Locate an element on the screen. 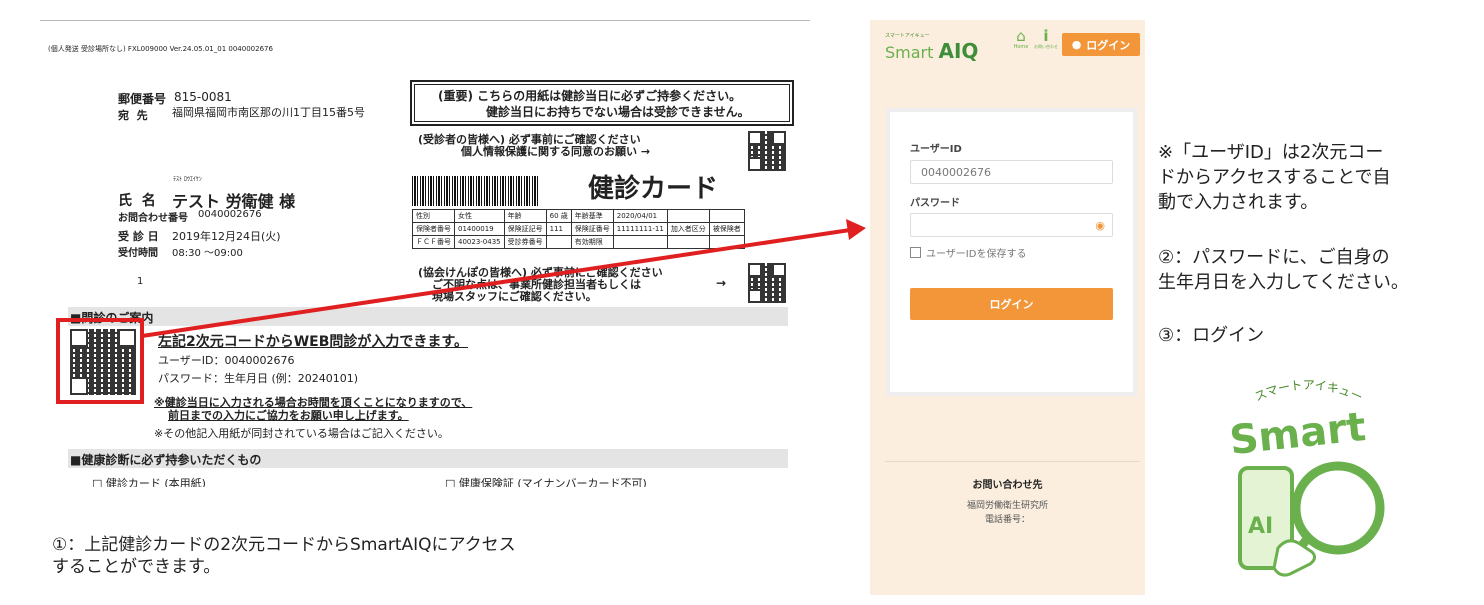 The width and height of the screenshot is (1484, 605). userid-note: ※「ユーザID」は2次元コー ドからアクセスすることで自 動で入力されます。 is located at coordinates (1274, 177).